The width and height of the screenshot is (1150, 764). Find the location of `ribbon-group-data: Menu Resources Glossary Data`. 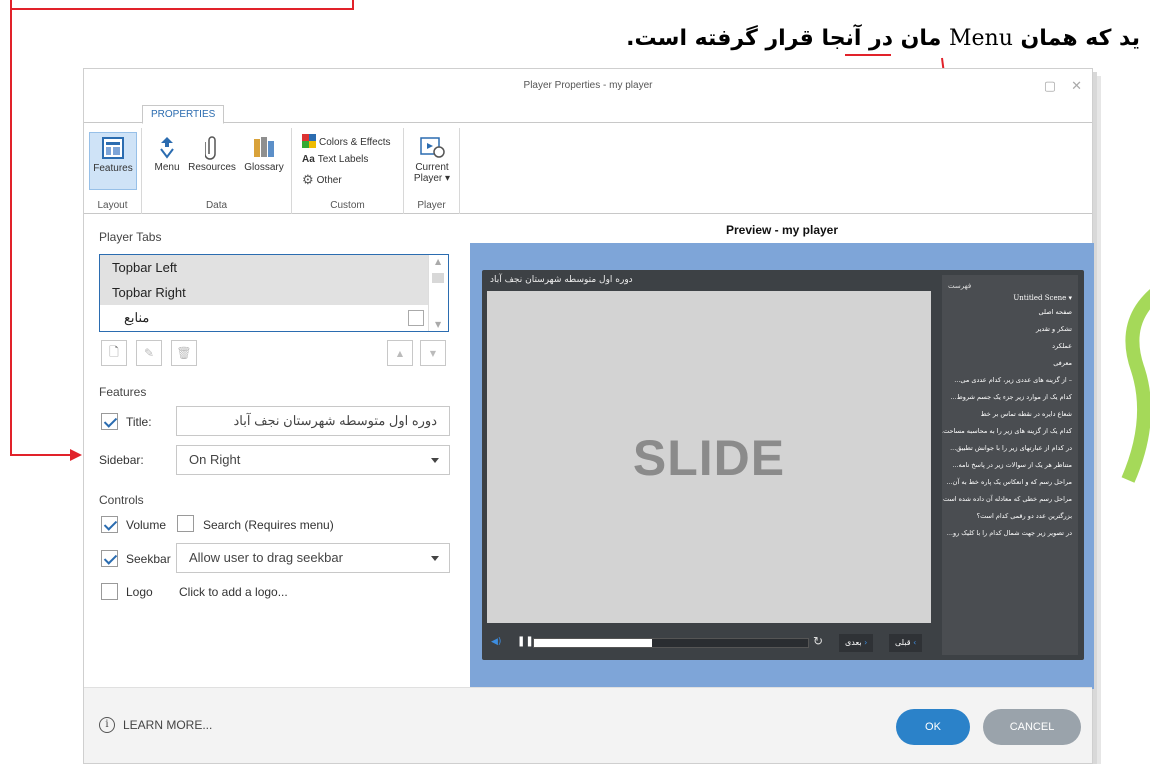

ribbon-group-data: Menu Resources Glossary Data is located at coordinates (217, 171).